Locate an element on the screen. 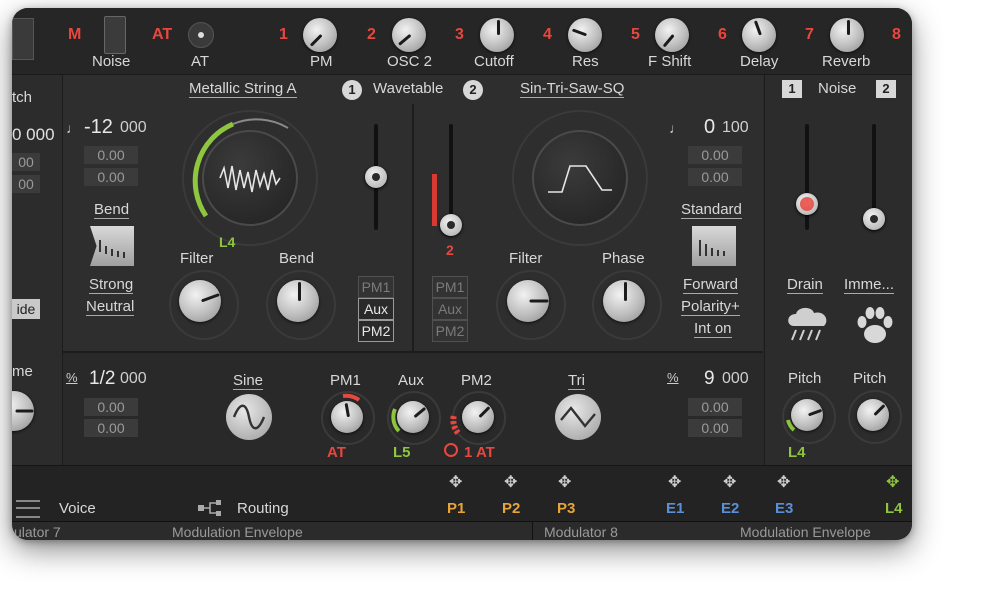  osc1-pm1-button: PM1 is located at coordinates (376, 287).